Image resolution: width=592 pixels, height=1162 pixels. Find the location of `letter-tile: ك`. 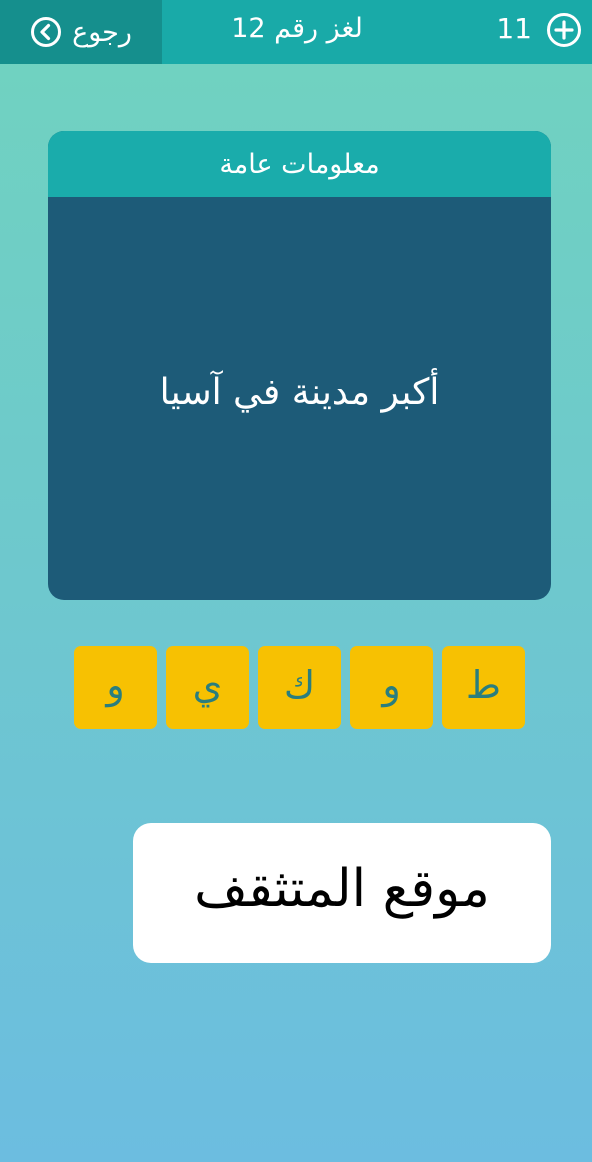

letter-tile: ك is located at coordinates (299, 687).